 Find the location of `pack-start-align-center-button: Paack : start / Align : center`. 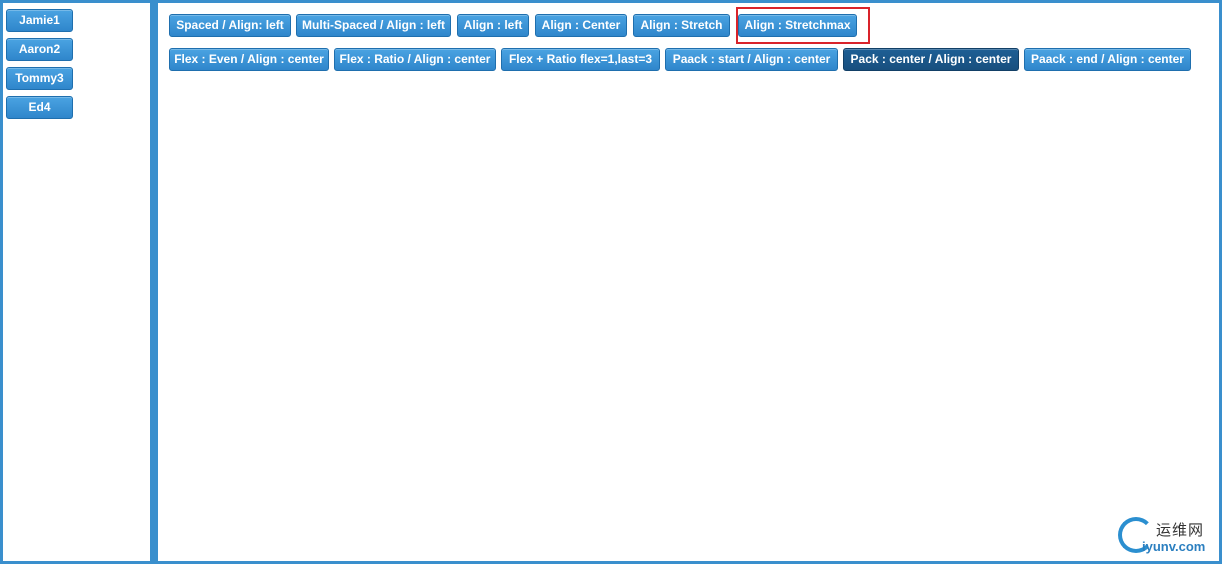

pack-start-align-center-button: Paack : start / Align : center is located at coordinates (751, 59).